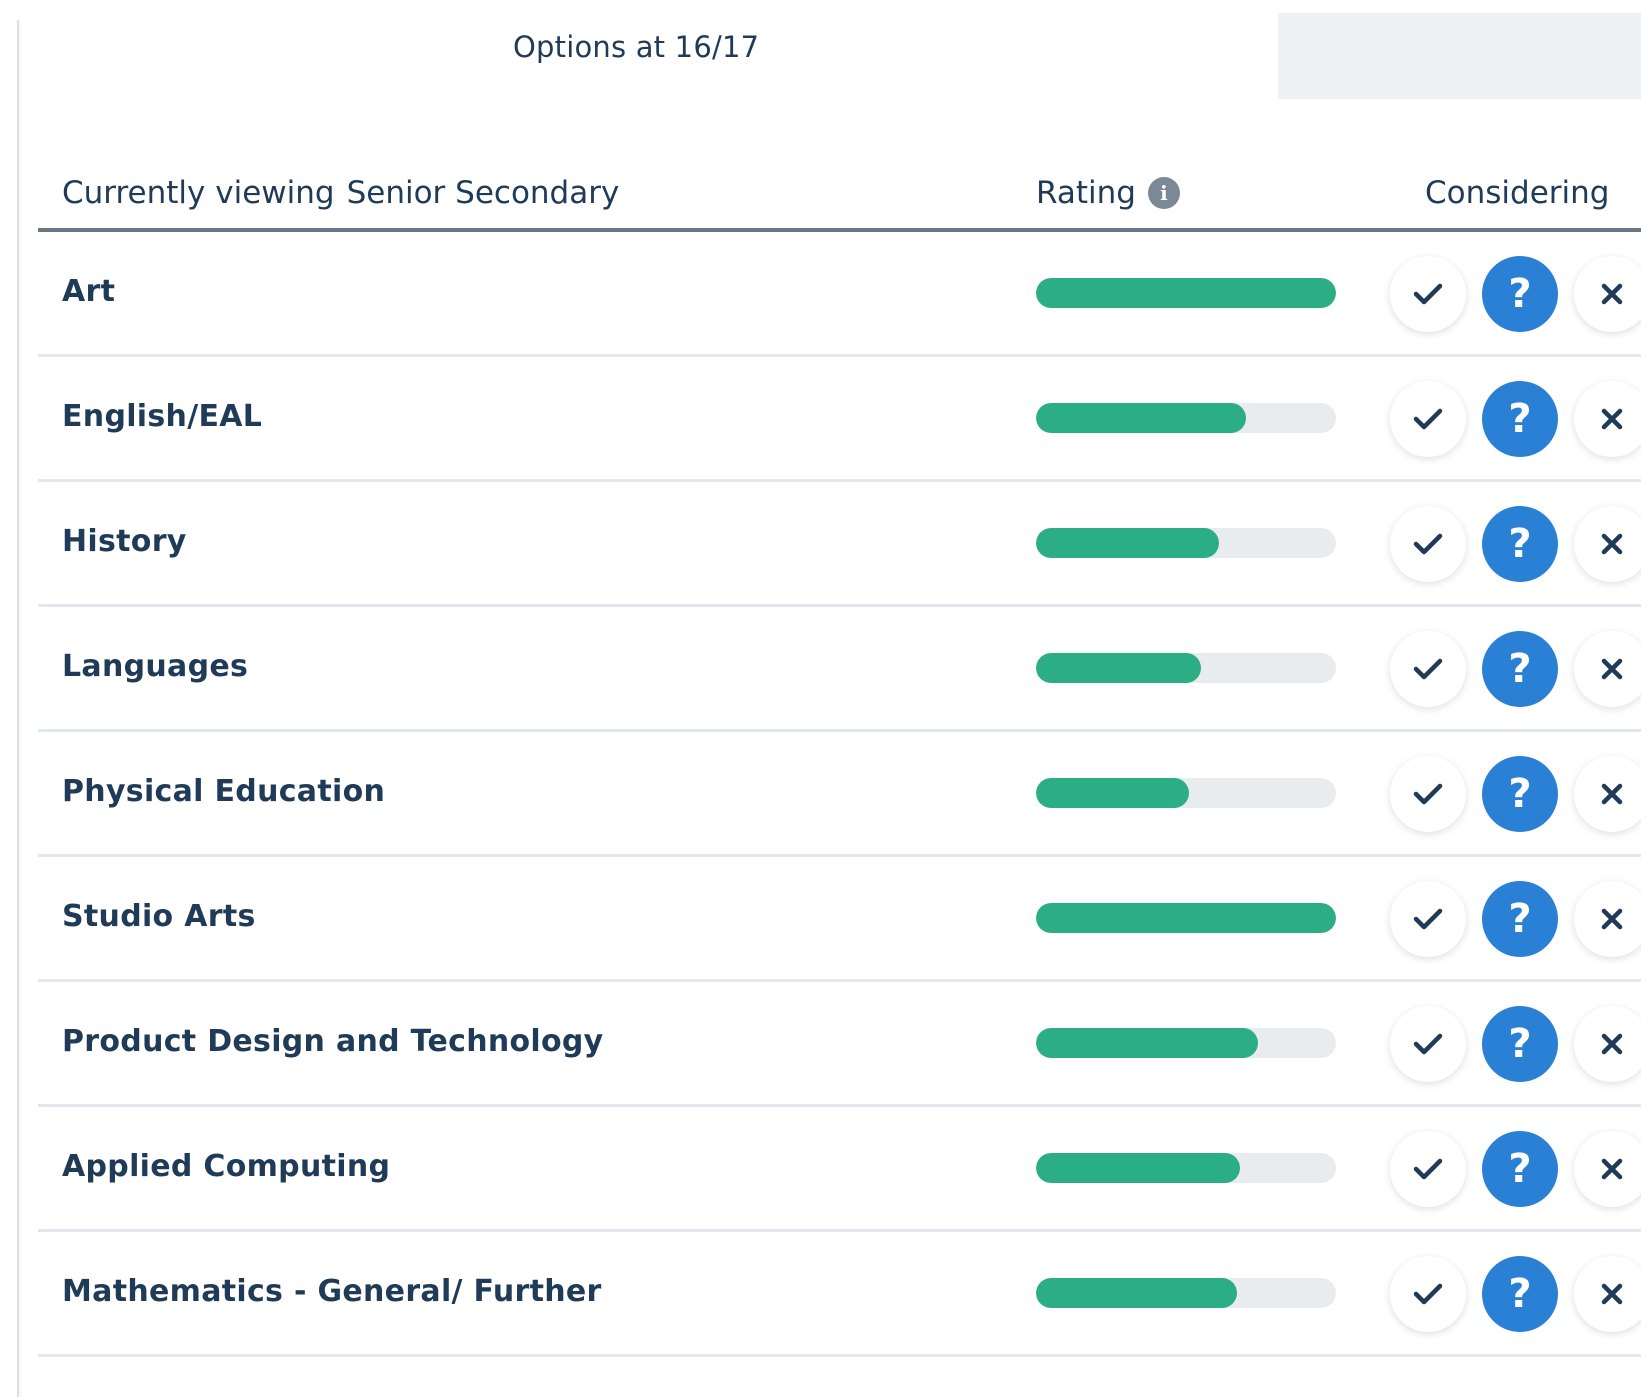 The width and height of the screenshot is (1641, 1397). I want to click on top-right-panel, so click(1459, 56).